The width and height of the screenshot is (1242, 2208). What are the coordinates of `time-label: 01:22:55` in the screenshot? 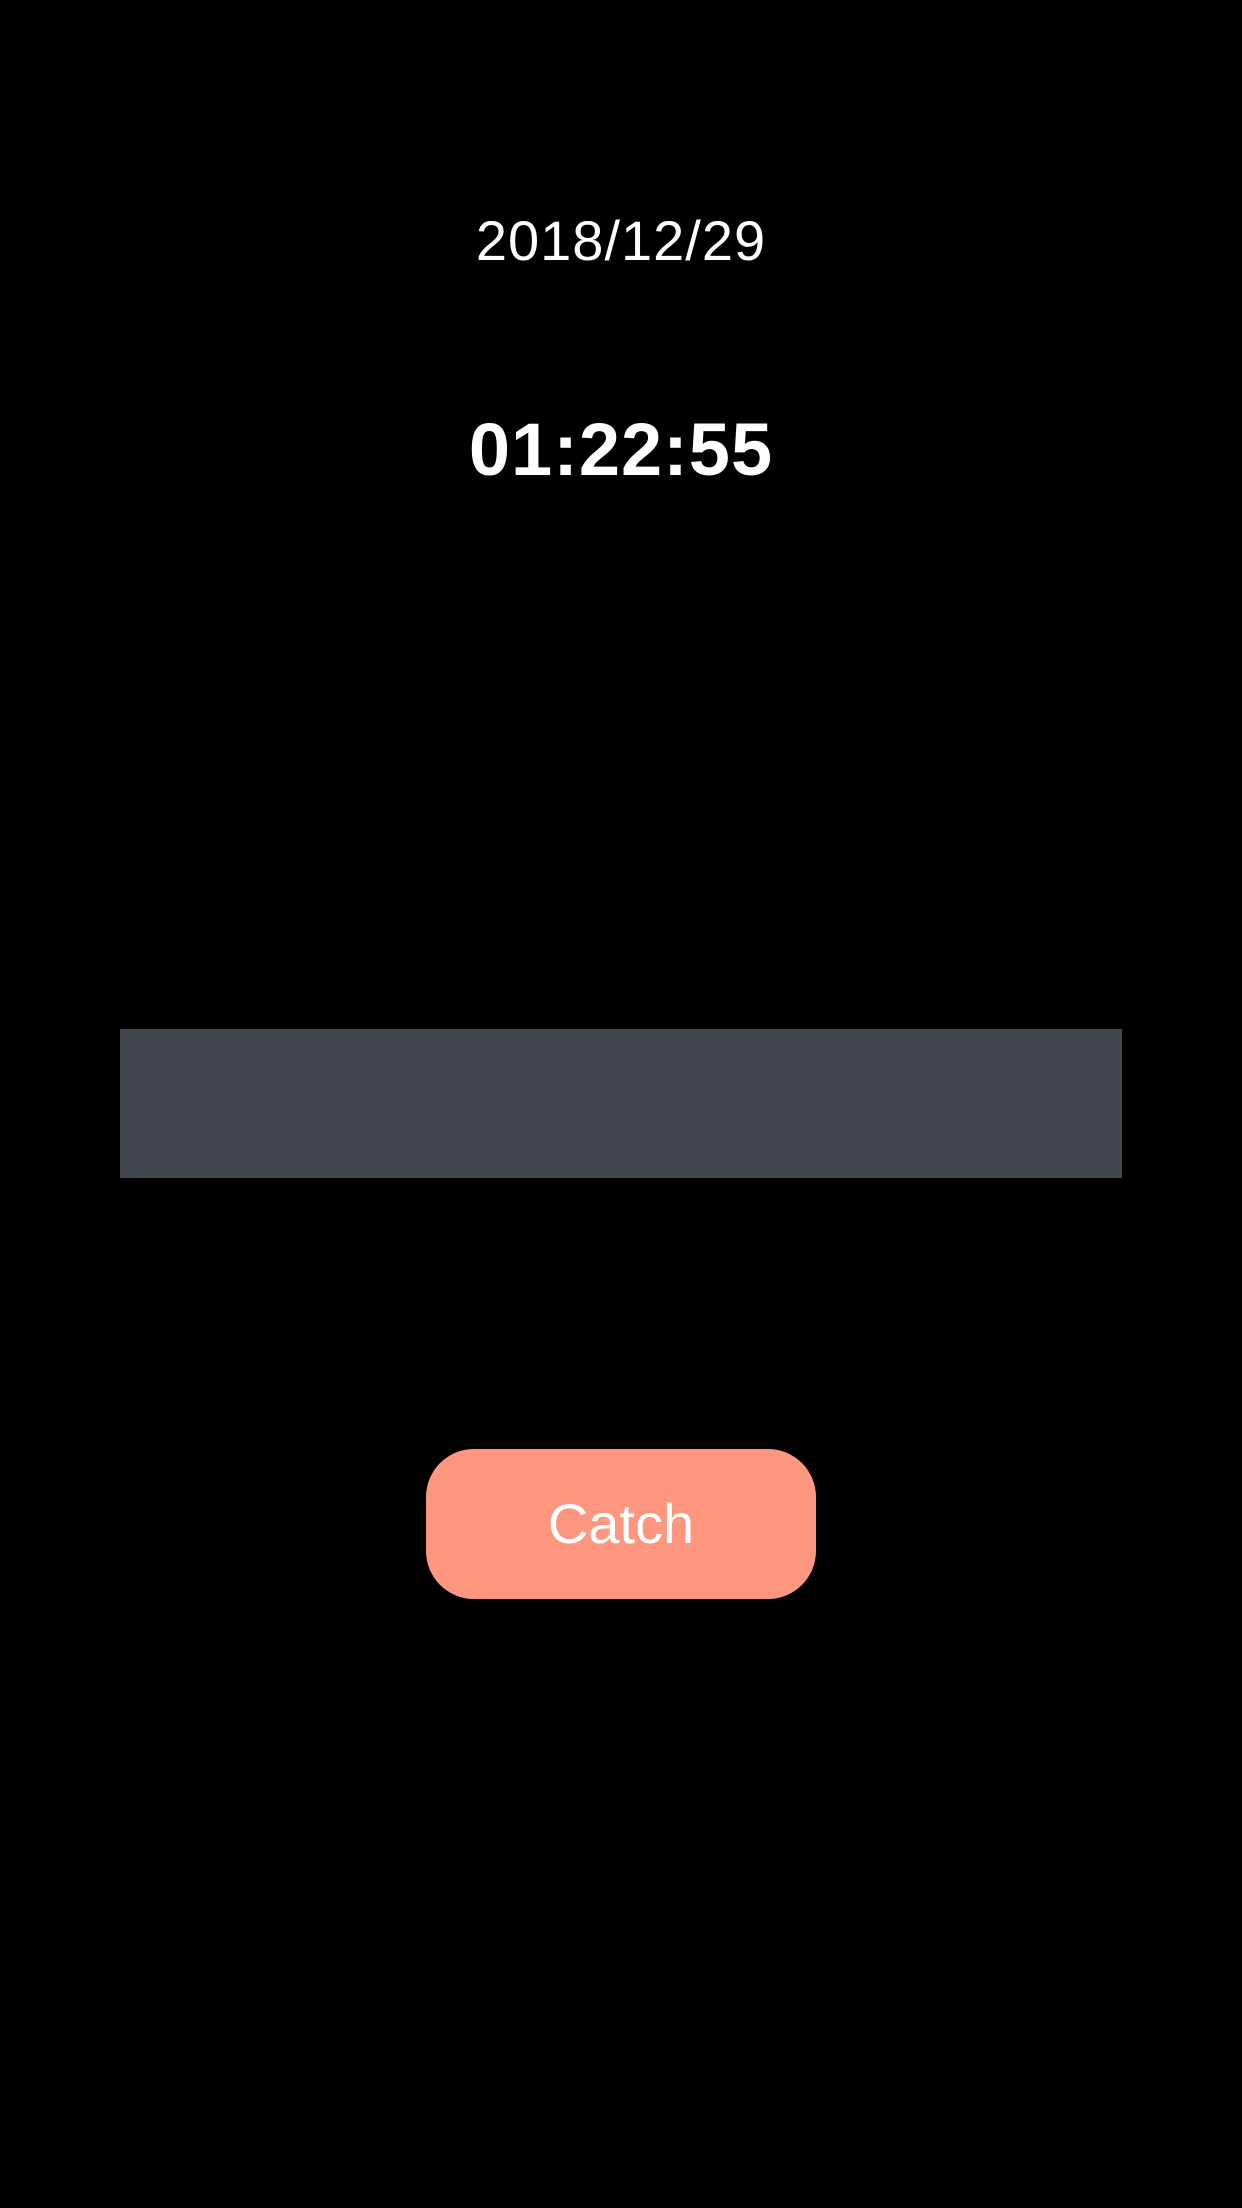 It's located at (621, 449).